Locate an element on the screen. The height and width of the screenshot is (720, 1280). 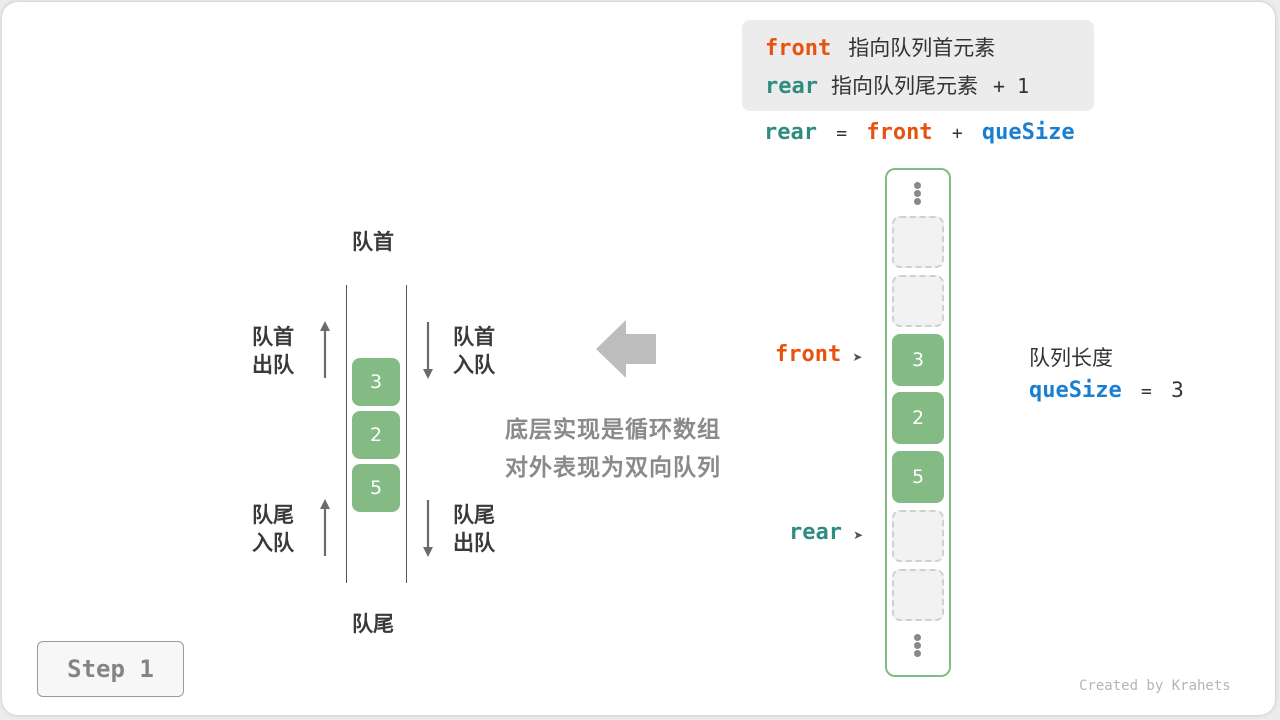
front-enqueue-label: 队首 入队 is located at coordinates (474, 351).